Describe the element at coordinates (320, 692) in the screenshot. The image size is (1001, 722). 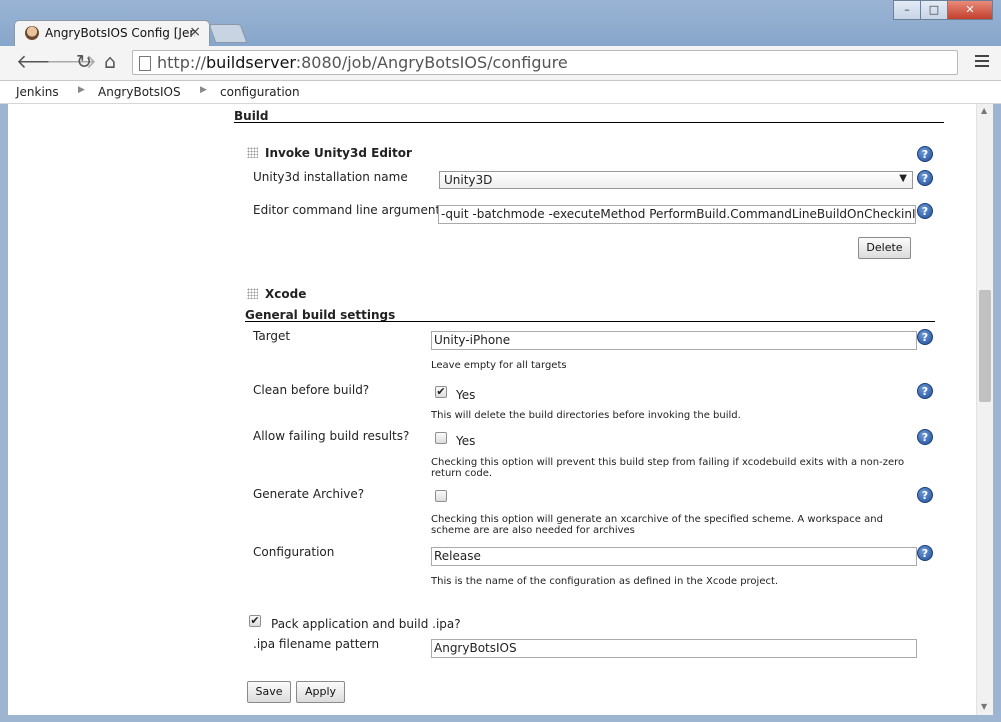
I see `apply-button: Apply` at that location.